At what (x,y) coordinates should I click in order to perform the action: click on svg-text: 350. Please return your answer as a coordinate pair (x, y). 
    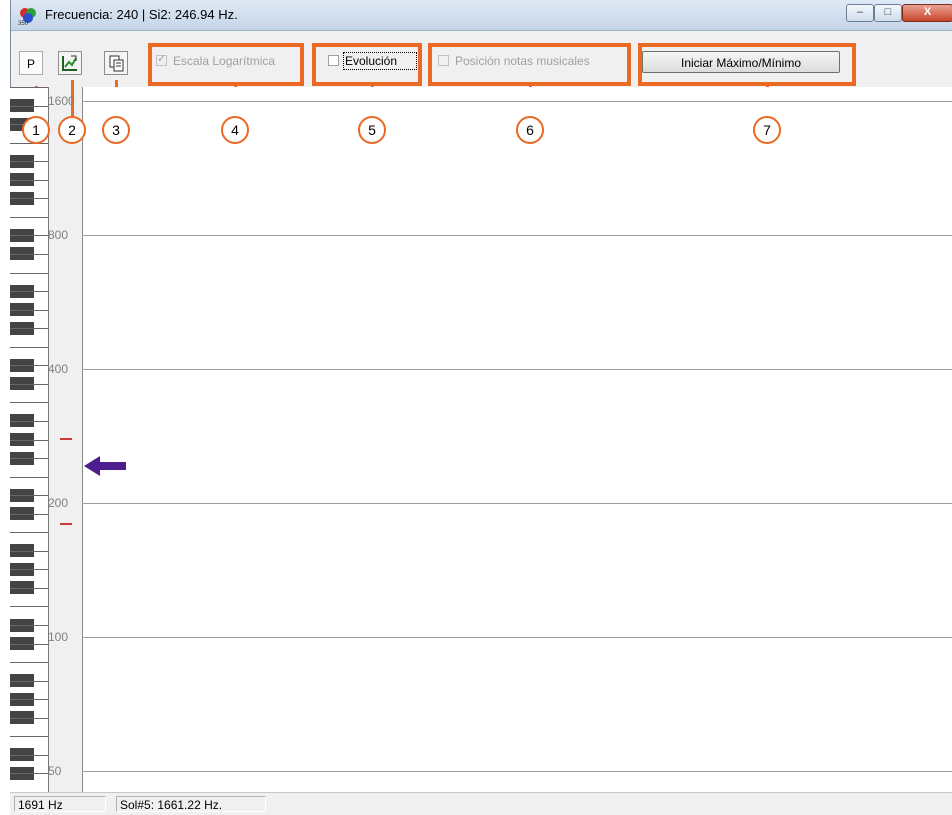
    Looking at the image, I should click on (23, 23).